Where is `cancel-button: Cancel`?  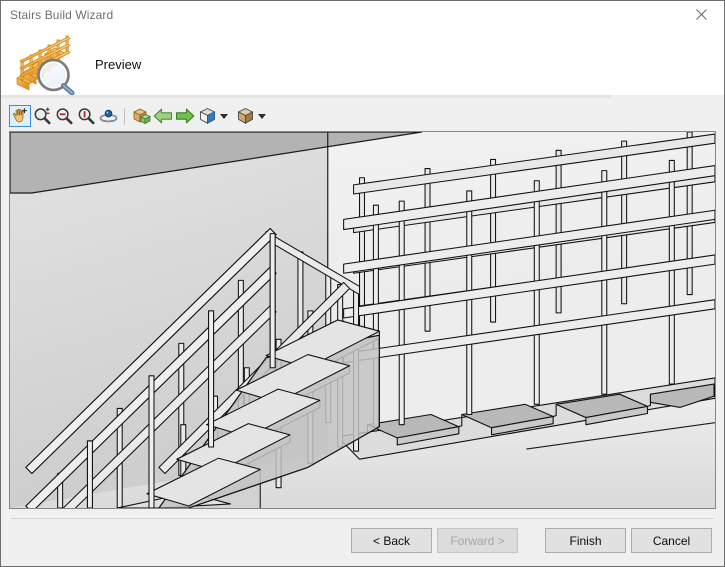
cancel-button: Cancel is located at coordinates (671, 540).